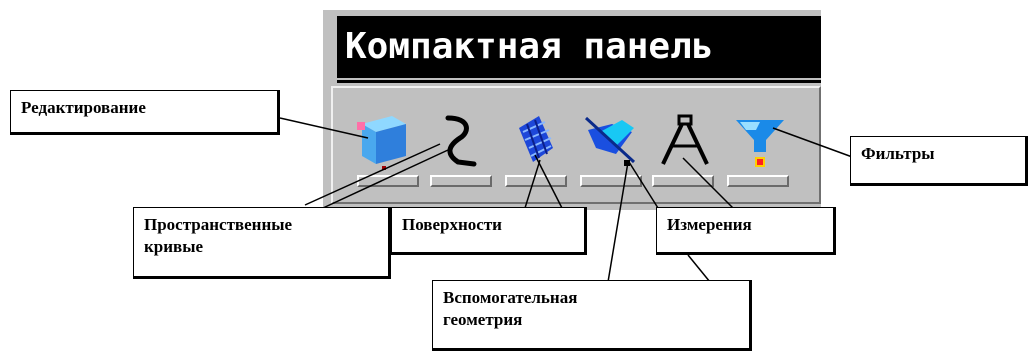 The height and width of the screenshot is (351, 1028). What do you see at coordinates (83, 107) in the screenshot?
I see `callout-editing-label: Редактирование` at bounding box center [83, 107].